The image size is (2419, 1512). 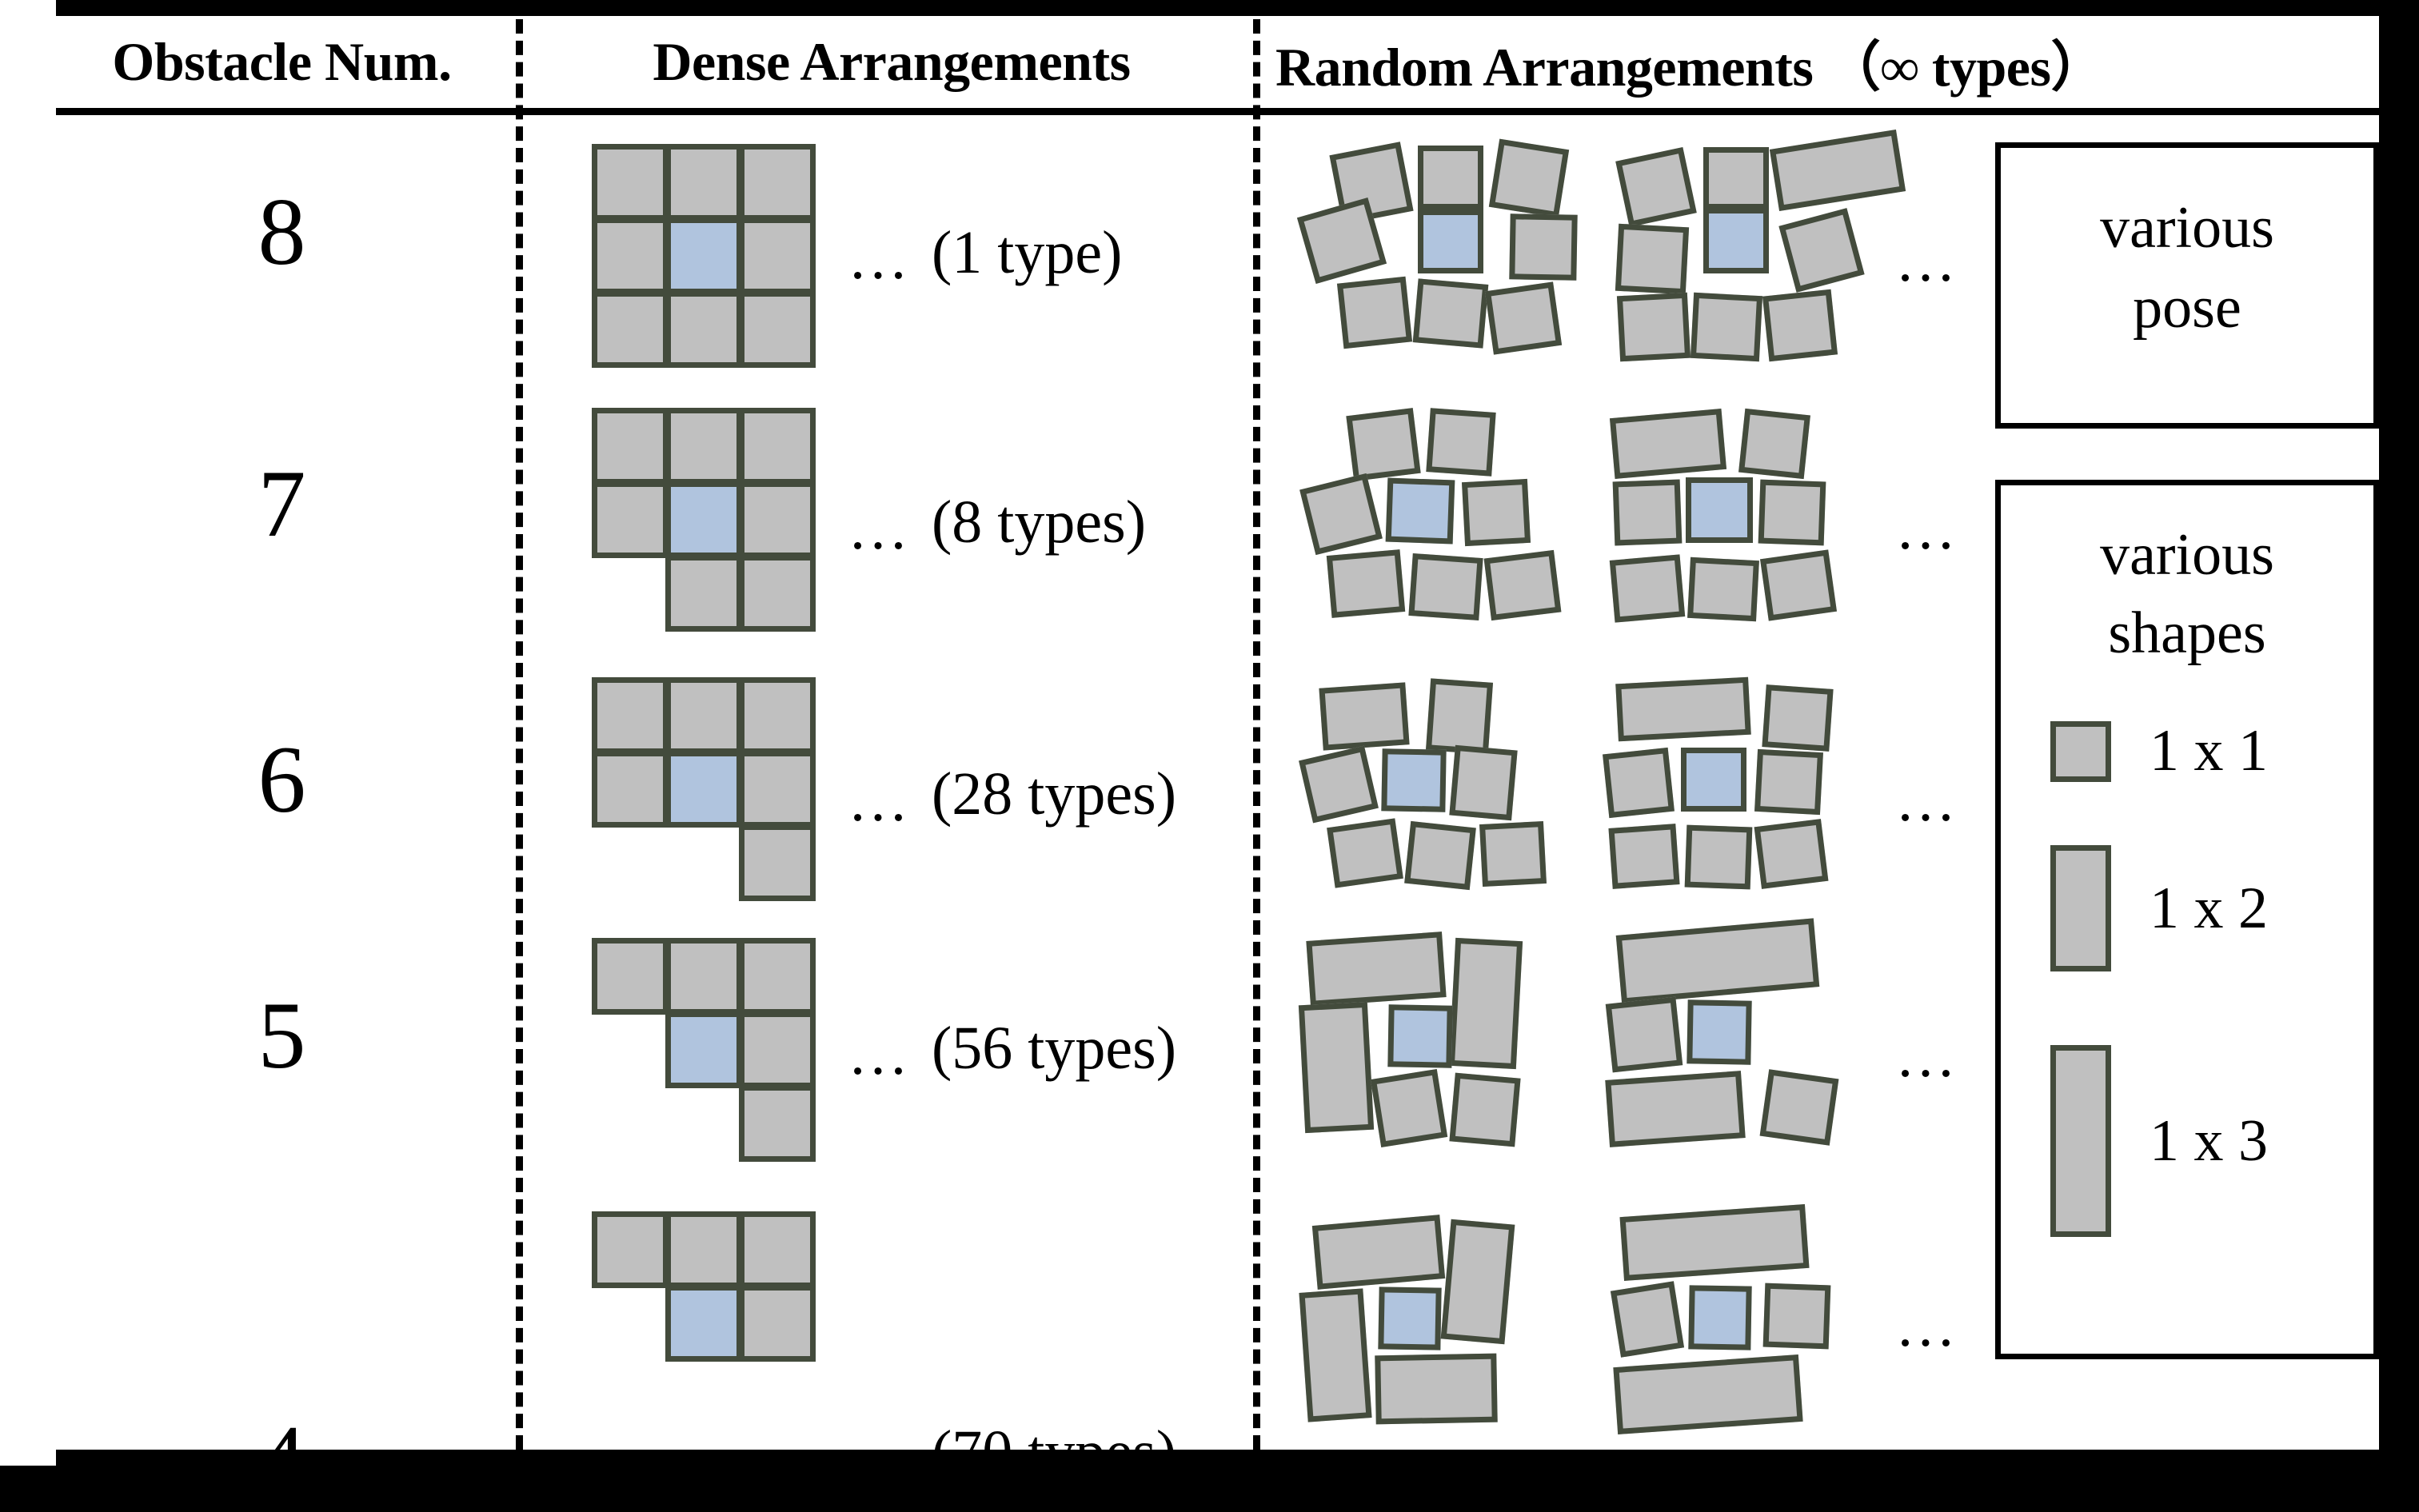 I want to click on header-dense-arrangements: Dense Arrangements, so click(x=892, y=61).